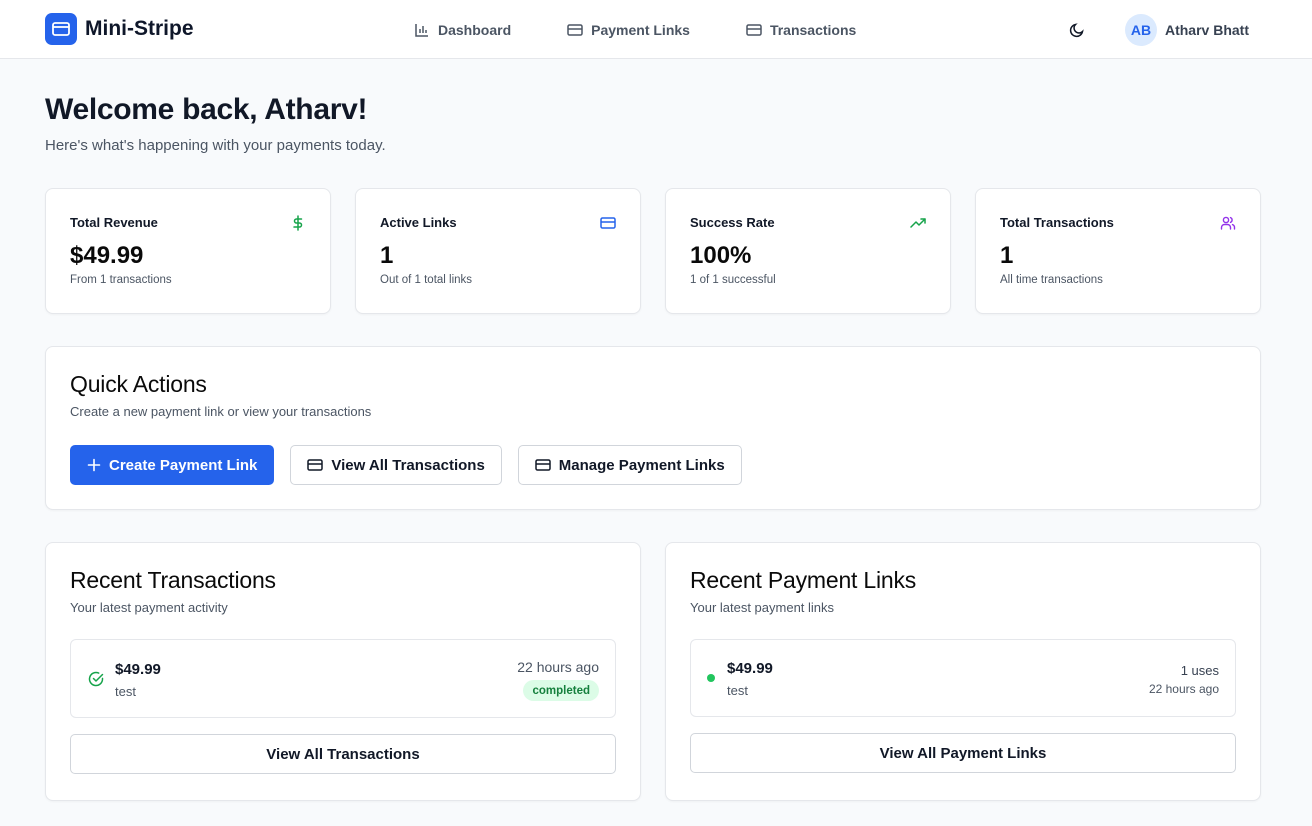 The image size is (1312, 826). I want to click on transaction-amount: $49.99, so click(138, 669).